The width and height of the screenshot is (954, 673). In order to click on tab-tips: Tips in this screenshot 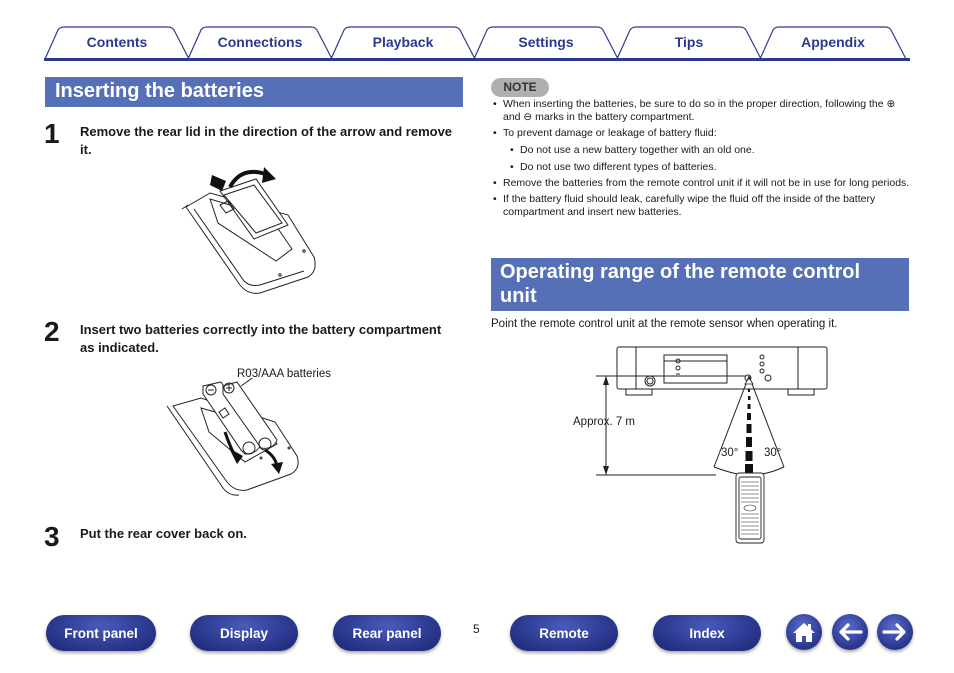, I will do `click(689, 43)`.